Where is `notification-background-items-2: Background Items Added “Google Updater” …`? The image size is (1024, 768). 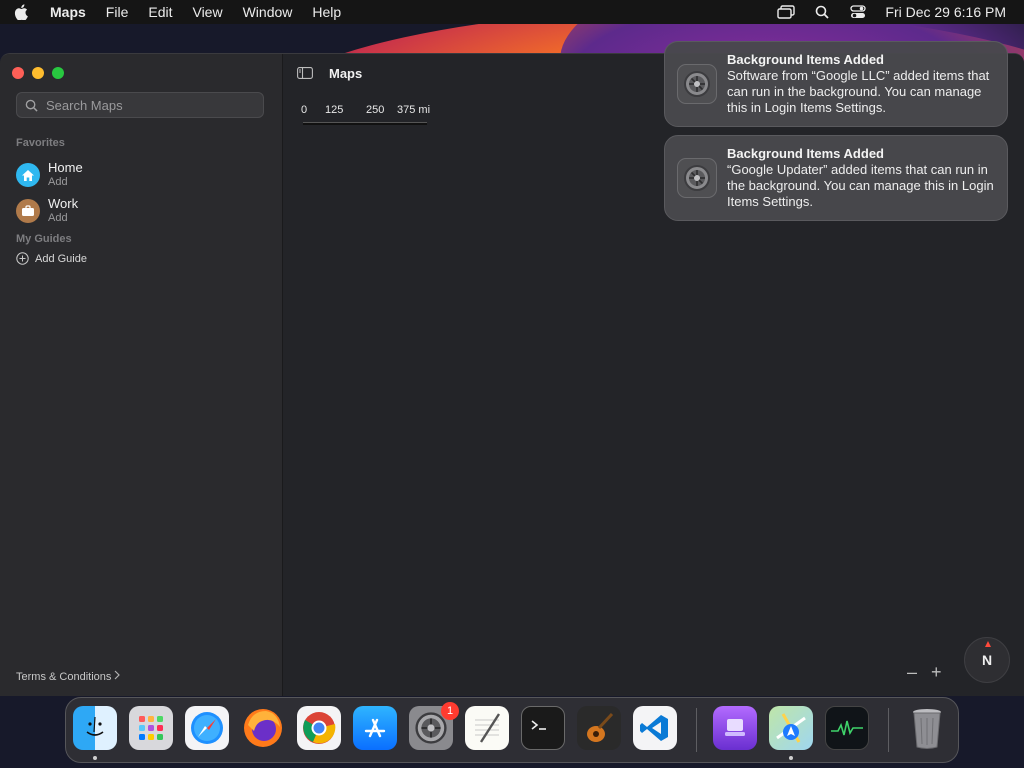 notification-background-items-2: Background Items Added “Google Updater” … is located at coordinates (836, 178).